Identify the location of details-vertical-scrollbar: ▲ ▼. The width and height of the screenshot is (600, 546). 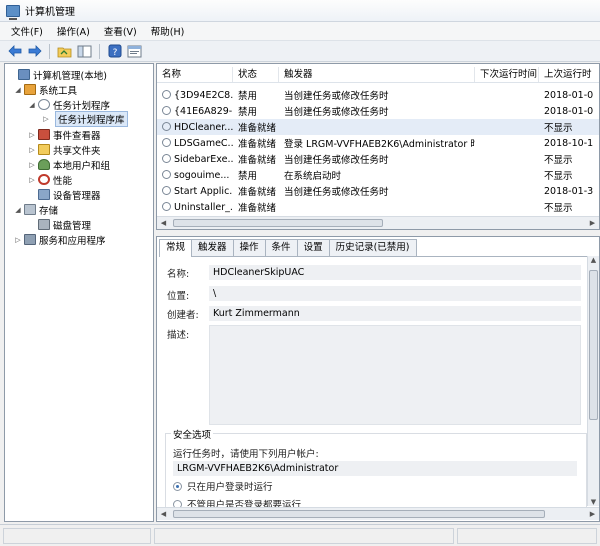
(593, 381).